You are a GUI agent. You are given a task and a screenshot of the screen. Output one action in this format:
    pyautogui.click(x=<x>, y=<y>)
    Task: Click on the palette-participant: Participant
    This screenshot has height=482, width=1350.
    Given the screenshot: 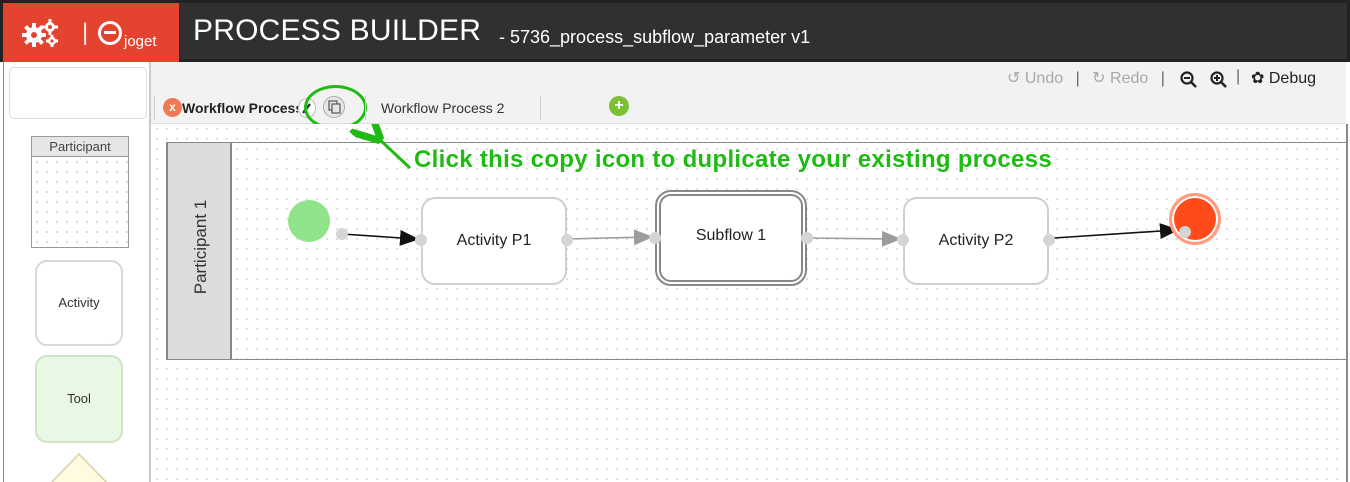 What is the action you would take?
    pyautogui.click(x=80, y=192)
    